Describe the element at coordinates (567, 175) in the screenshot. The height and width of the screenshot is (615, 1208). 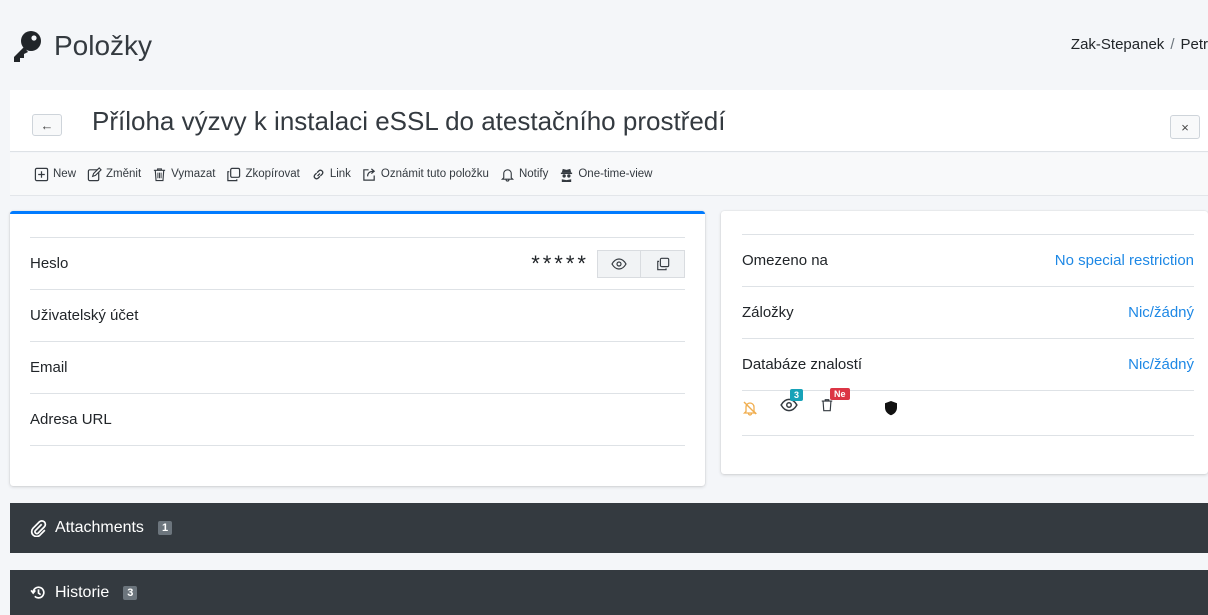
I see `user-secret-icon` at that location.